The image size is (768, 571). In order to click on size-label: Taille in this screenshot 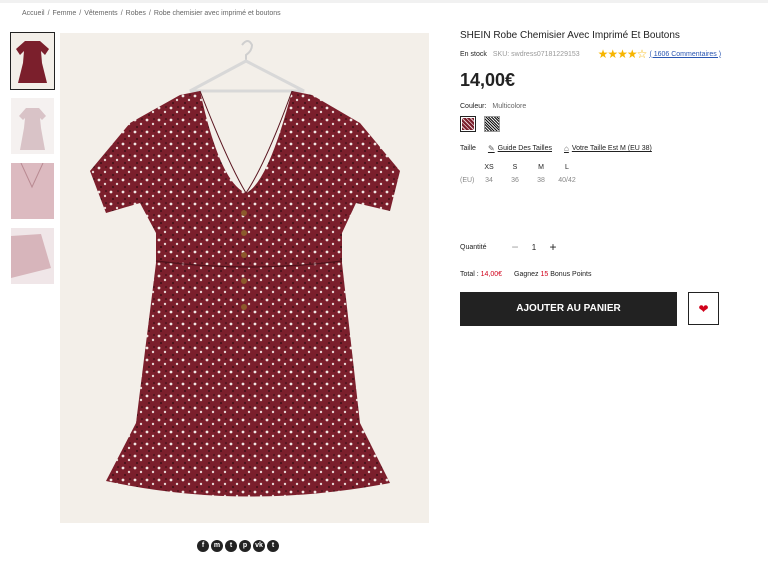, I will do `click(468, 148)`.